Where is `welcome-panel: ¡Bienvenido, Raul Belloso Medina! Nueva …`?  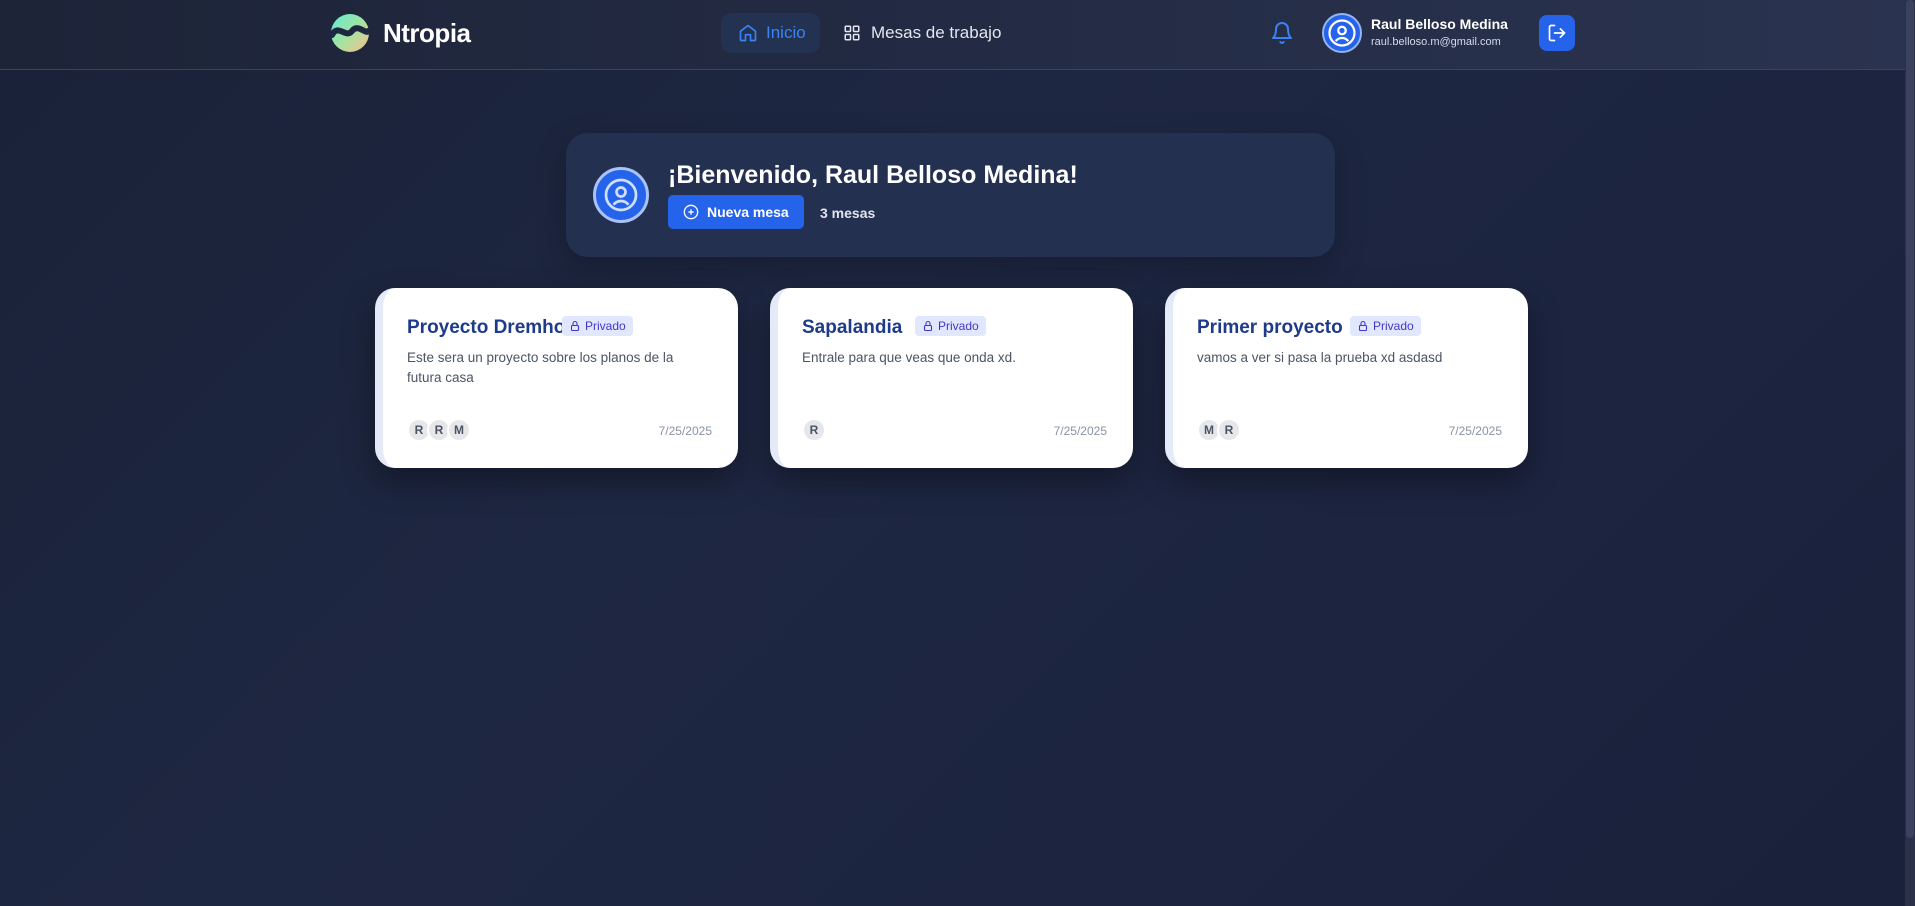 welcome-panel: ¡Bienvenido, Raul Belloso Medina! Nueva … is located at coordinates (950, 195).